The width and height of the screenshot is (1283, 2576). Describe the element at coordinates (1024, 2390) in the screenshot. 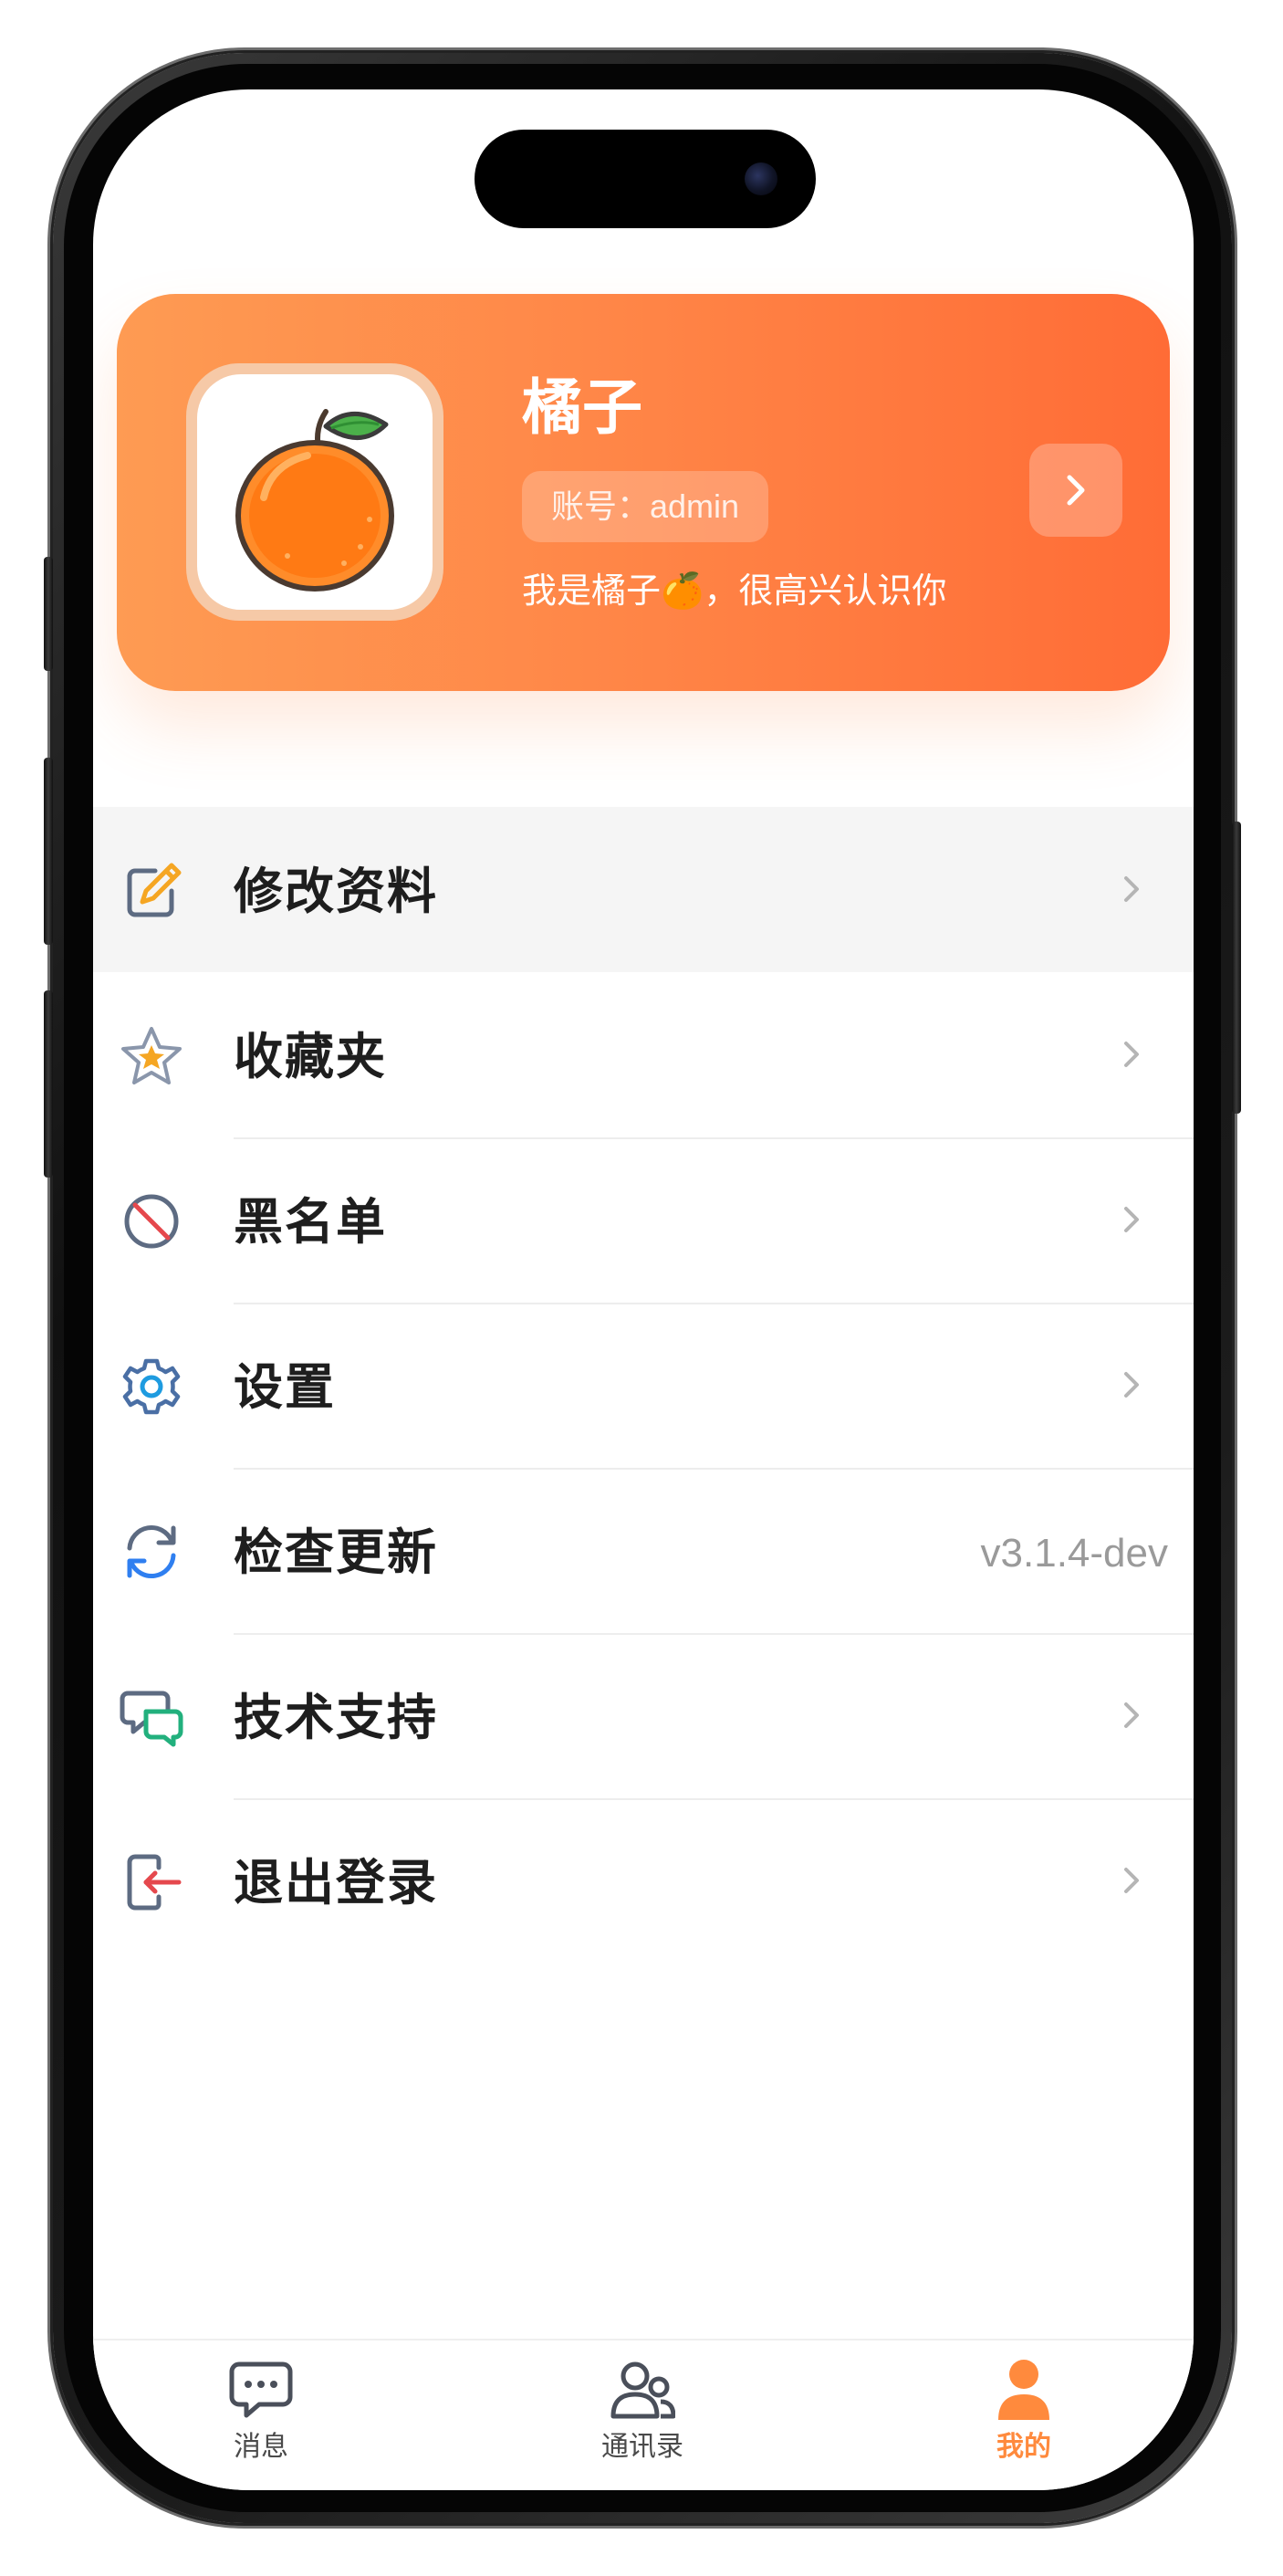

I see `user-icon` at that location.